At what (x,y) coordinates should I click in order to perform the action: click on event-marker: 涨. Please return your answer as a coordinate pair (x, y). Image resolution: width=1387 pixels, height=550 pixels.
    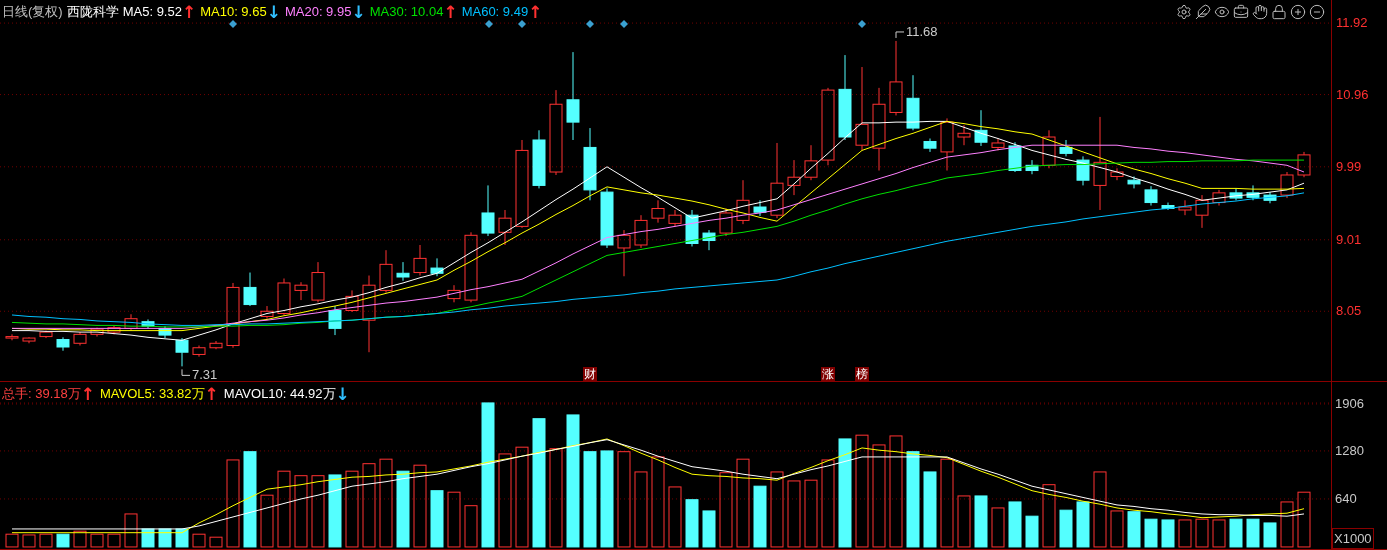
    Looking at the image, I should click on (828, 374).